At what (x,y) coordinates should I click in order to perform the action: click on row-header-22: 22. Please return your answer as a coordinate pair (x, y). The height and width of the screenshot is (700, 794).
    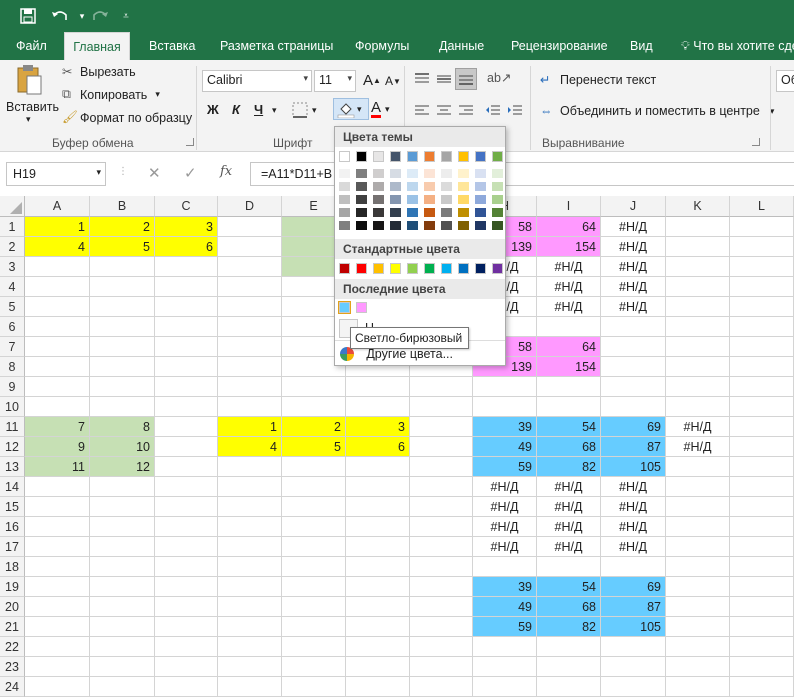
    Looking at the image, I should click on (12, 647).